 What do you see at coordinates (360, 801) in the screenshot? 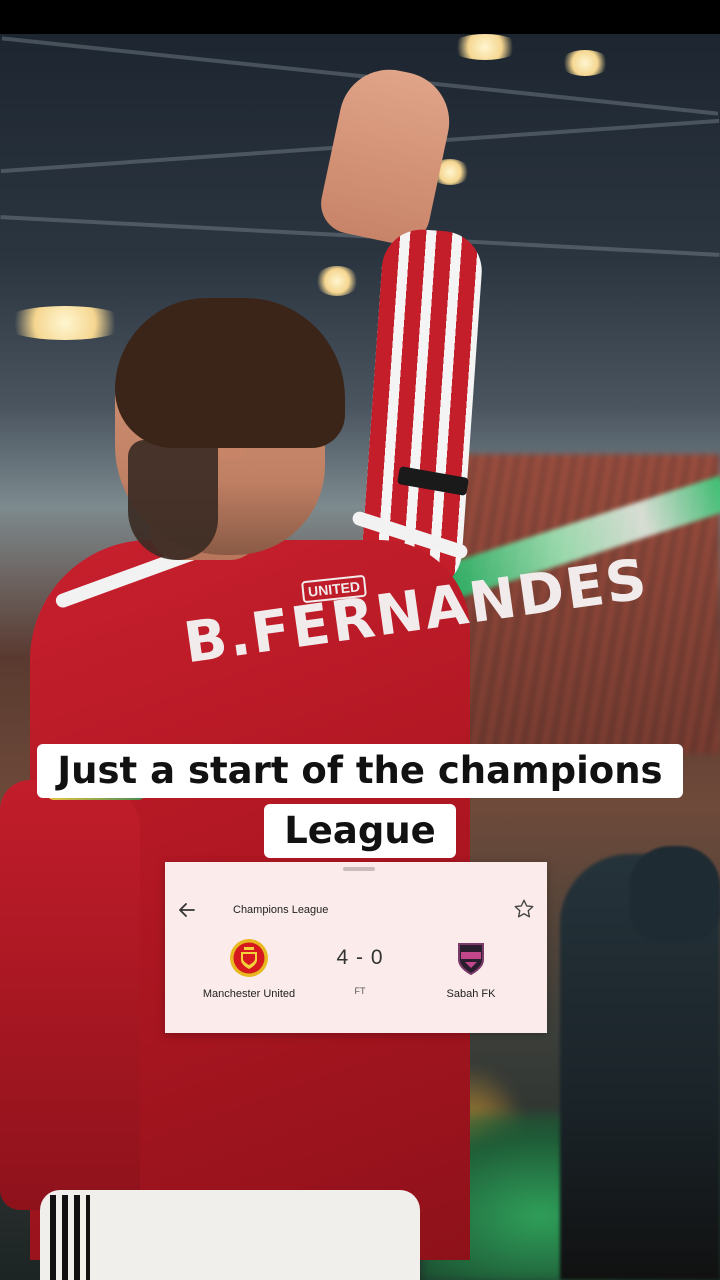
I see `video-caption: Just a start of the champions League` at bounding box center [360, 801].